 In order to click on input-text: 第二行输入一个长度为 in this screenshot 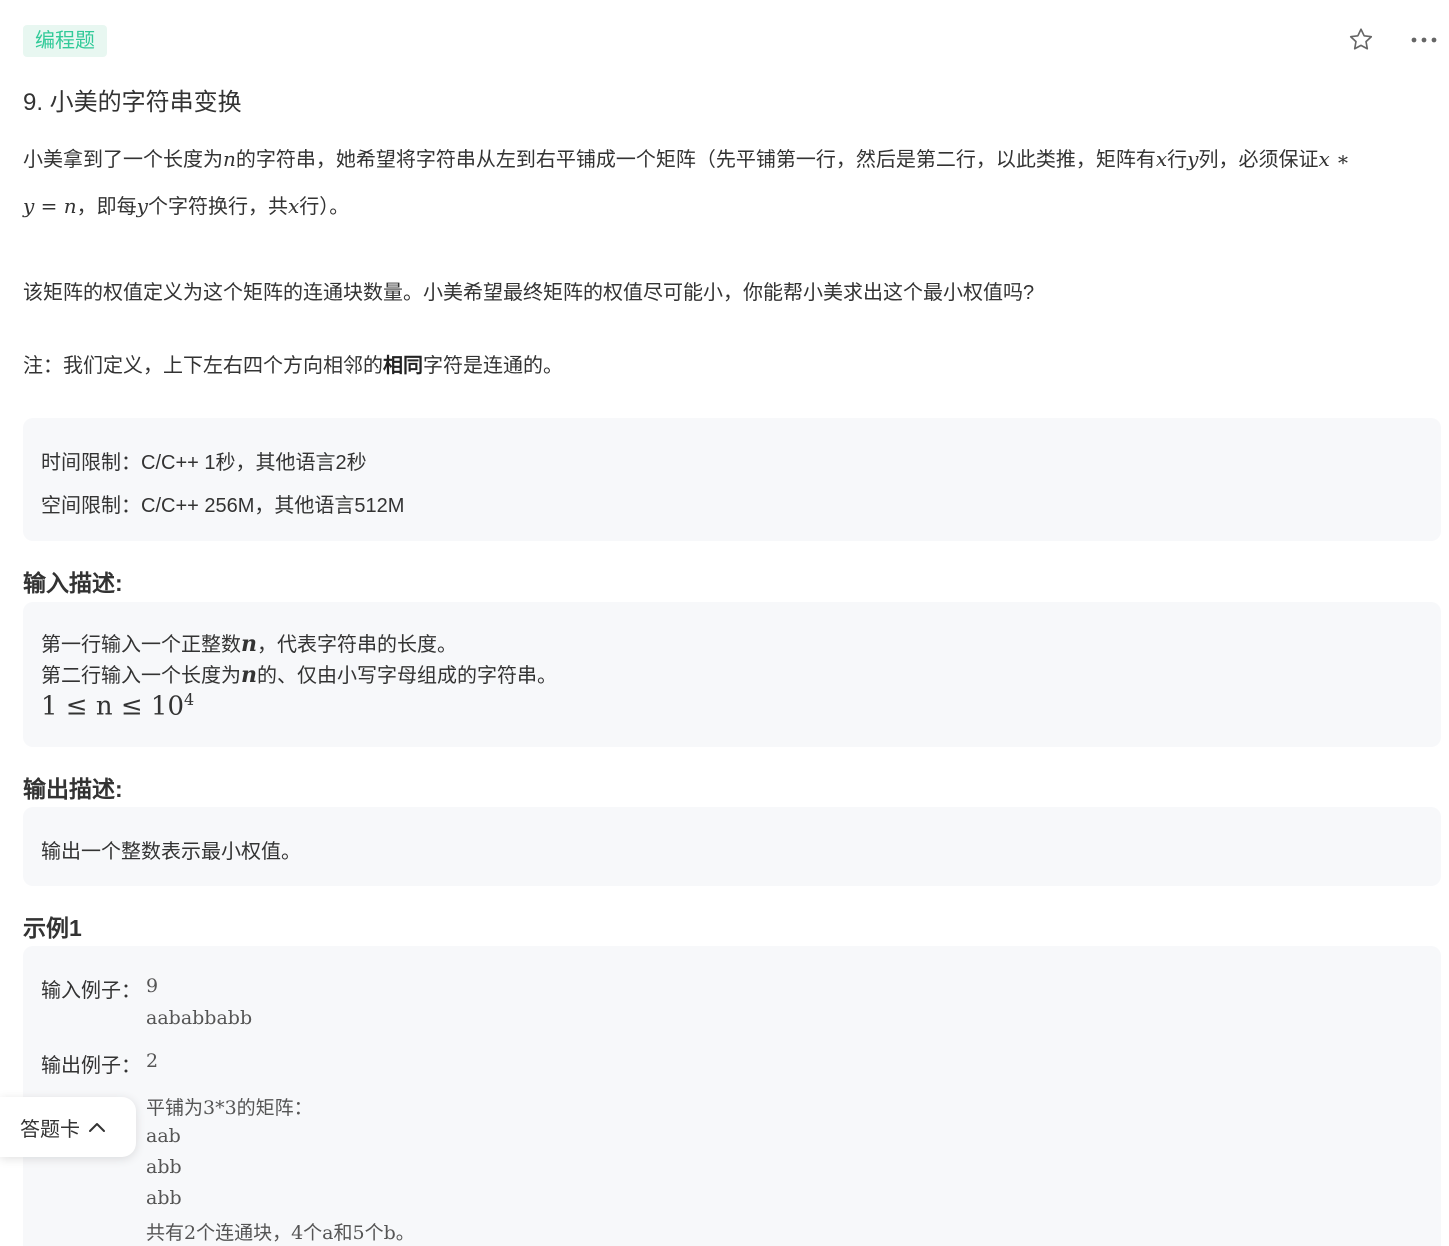, I will do `click(141, 676)`.